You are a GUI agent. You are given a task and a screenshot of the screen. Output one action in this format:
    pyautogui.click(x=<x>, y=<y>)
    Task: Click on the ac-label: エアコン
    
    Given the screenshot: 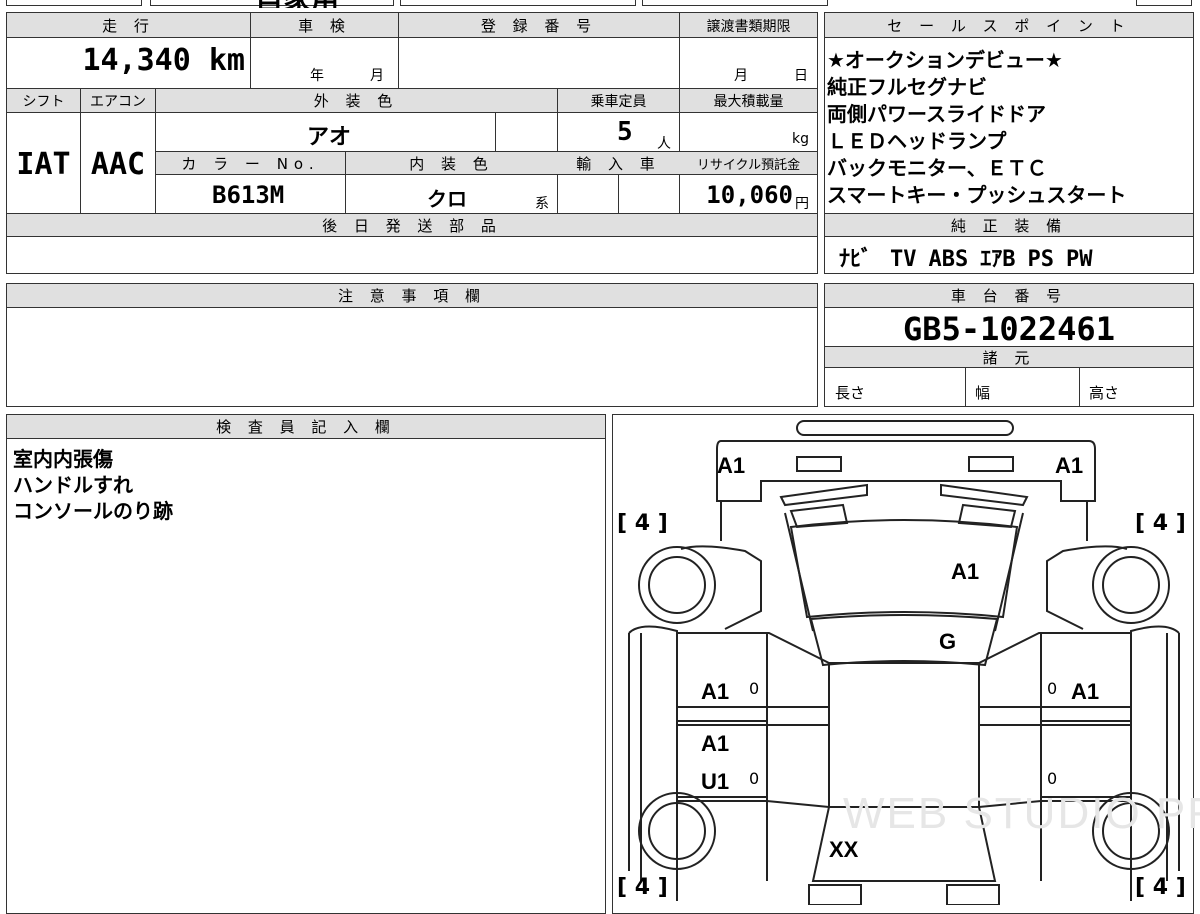 What is the action you would take?
    pyautogui.click(x=118, y=102)
    